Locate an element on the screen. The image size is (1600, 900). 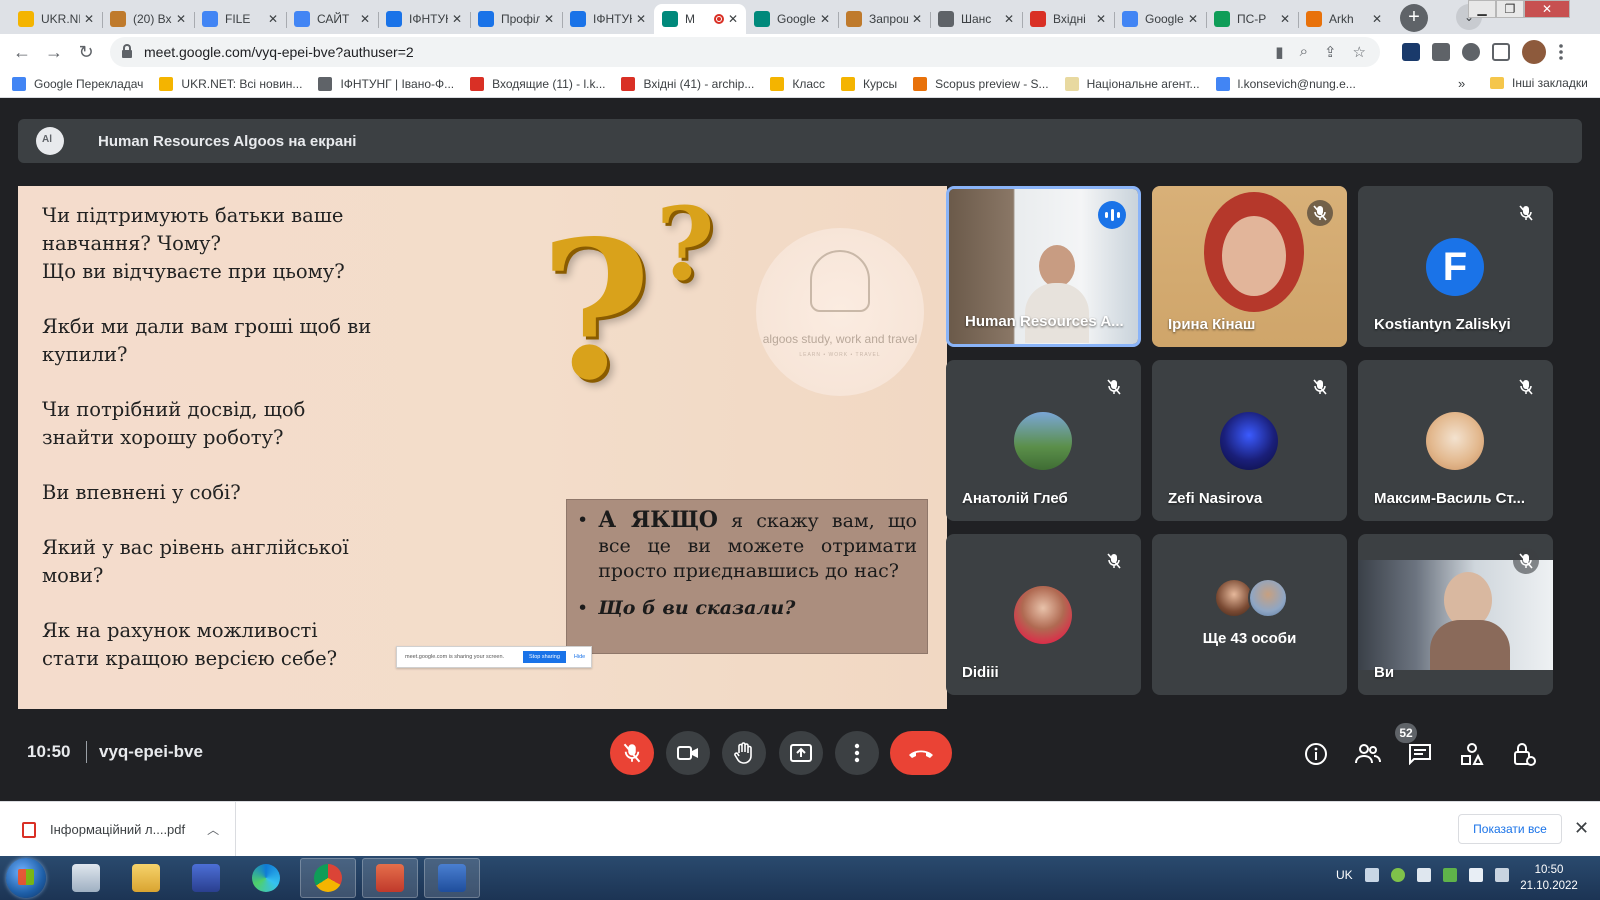
reload-button: ↻ is located at coordinates (86, 52).